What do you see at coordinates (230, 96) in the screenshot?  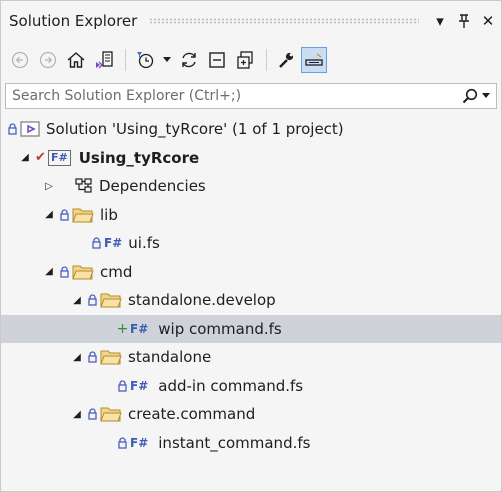 I see `search-input` at bounding box center [230, 96].